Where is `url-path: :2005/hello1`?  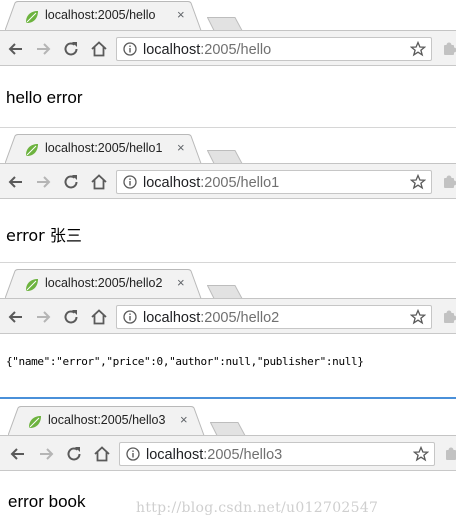
url-path: :2005/hello1 is located at coordinates (240, 183).